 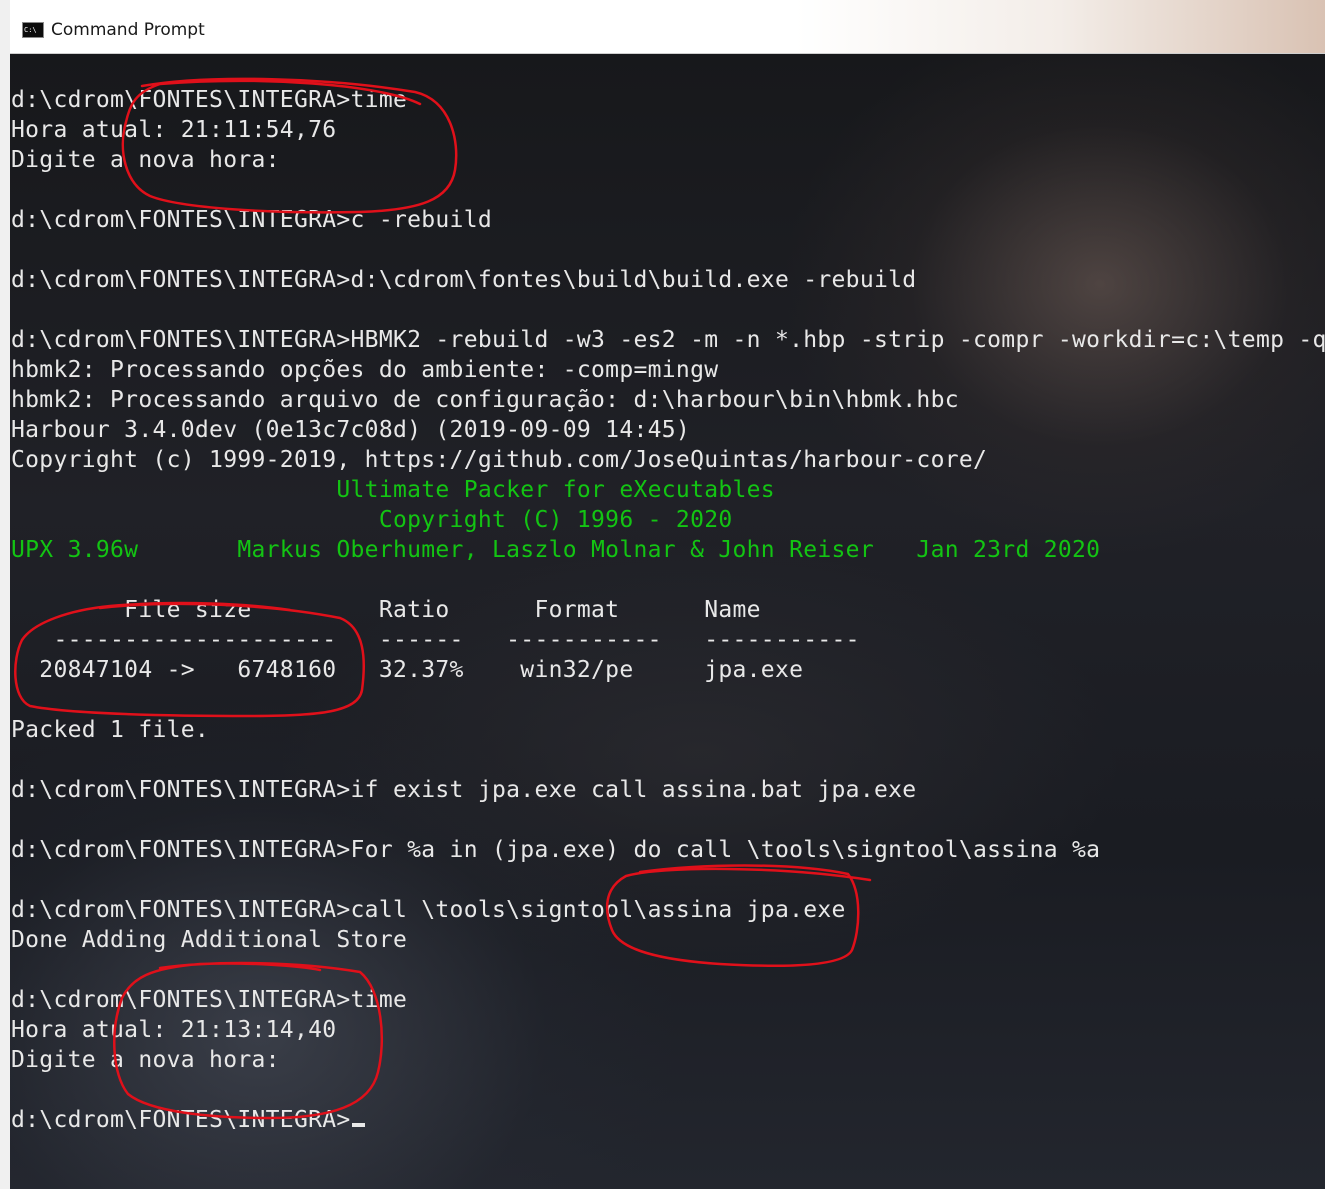 What do you see at coordinates (128, 30) in the screenshot?
I see `window-title: Command Prompt` at bounding box center [128, 30].